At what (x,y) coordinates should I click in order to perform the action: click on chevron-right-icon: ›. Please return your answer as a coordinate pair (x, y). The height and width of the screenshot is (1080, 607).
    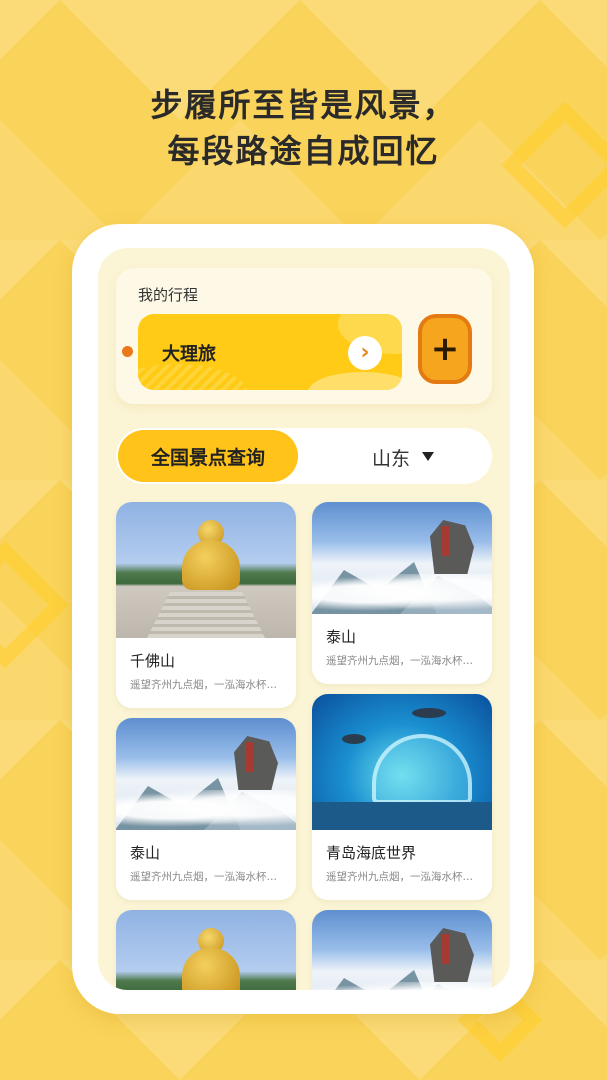
    Looking at the image, I should click on (365, 353).